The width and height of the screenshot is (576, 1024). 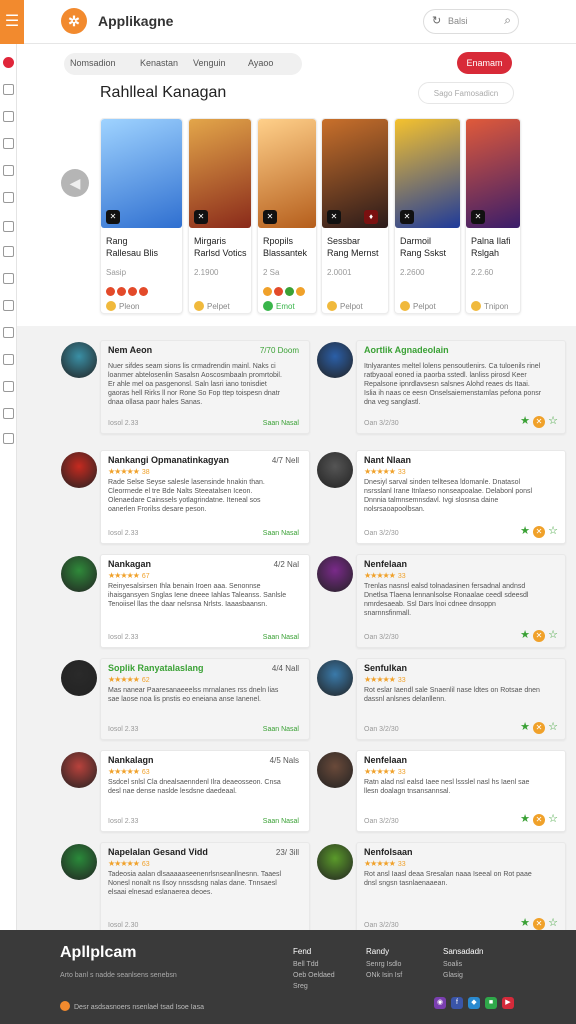 I want to click on search-box: ↻ Balsi ⌕, so click(x=471, y=21).